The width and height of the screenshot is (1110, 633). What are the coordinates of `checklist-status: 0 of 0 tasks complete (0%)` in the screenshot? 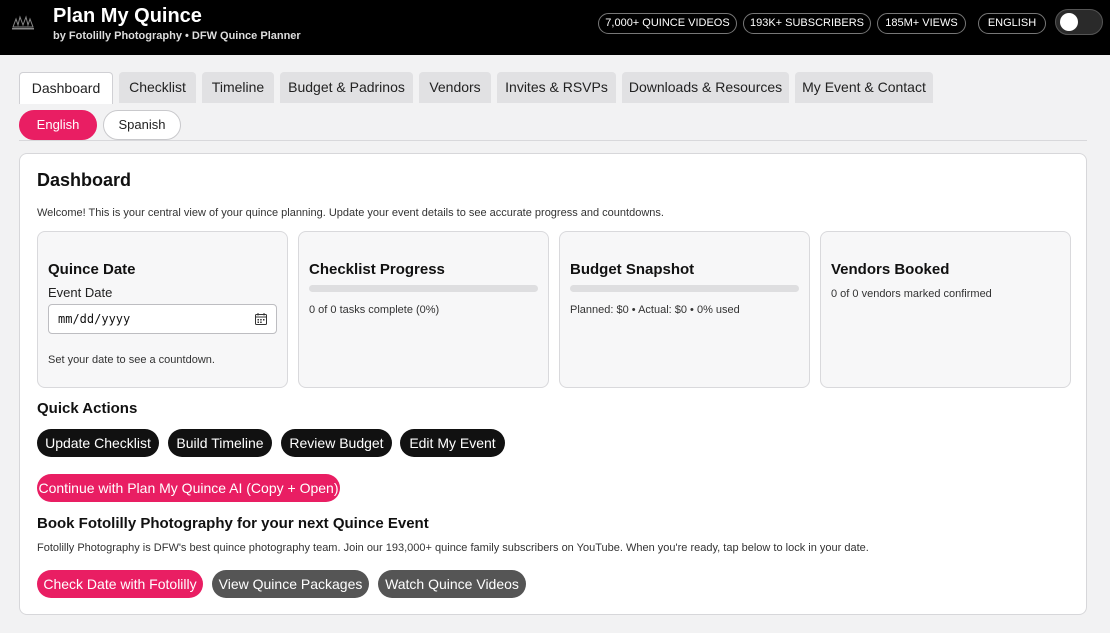 It's located at (374, 310).